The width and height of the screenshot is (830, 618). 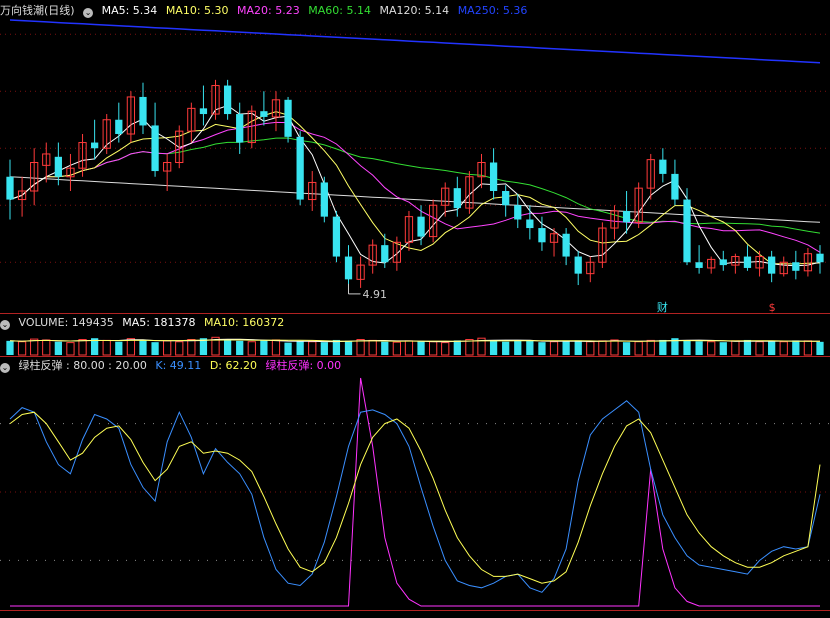 I want to click on ma250-label: MA250: 5.36, so click(x=492, y=10).